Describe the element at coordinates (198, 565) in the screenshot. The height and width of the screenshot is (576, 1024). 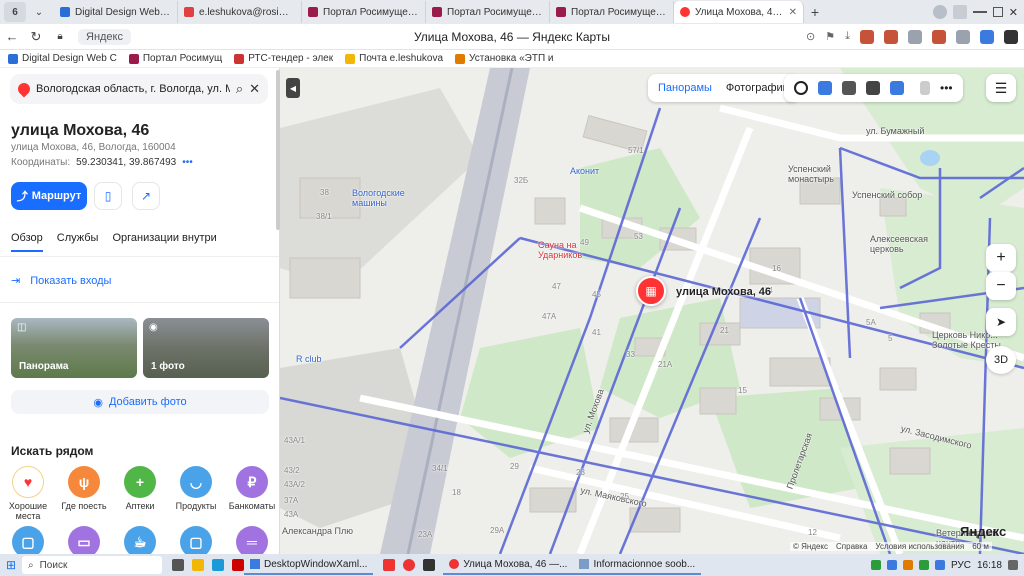
I see `explorer-icon` at that location.